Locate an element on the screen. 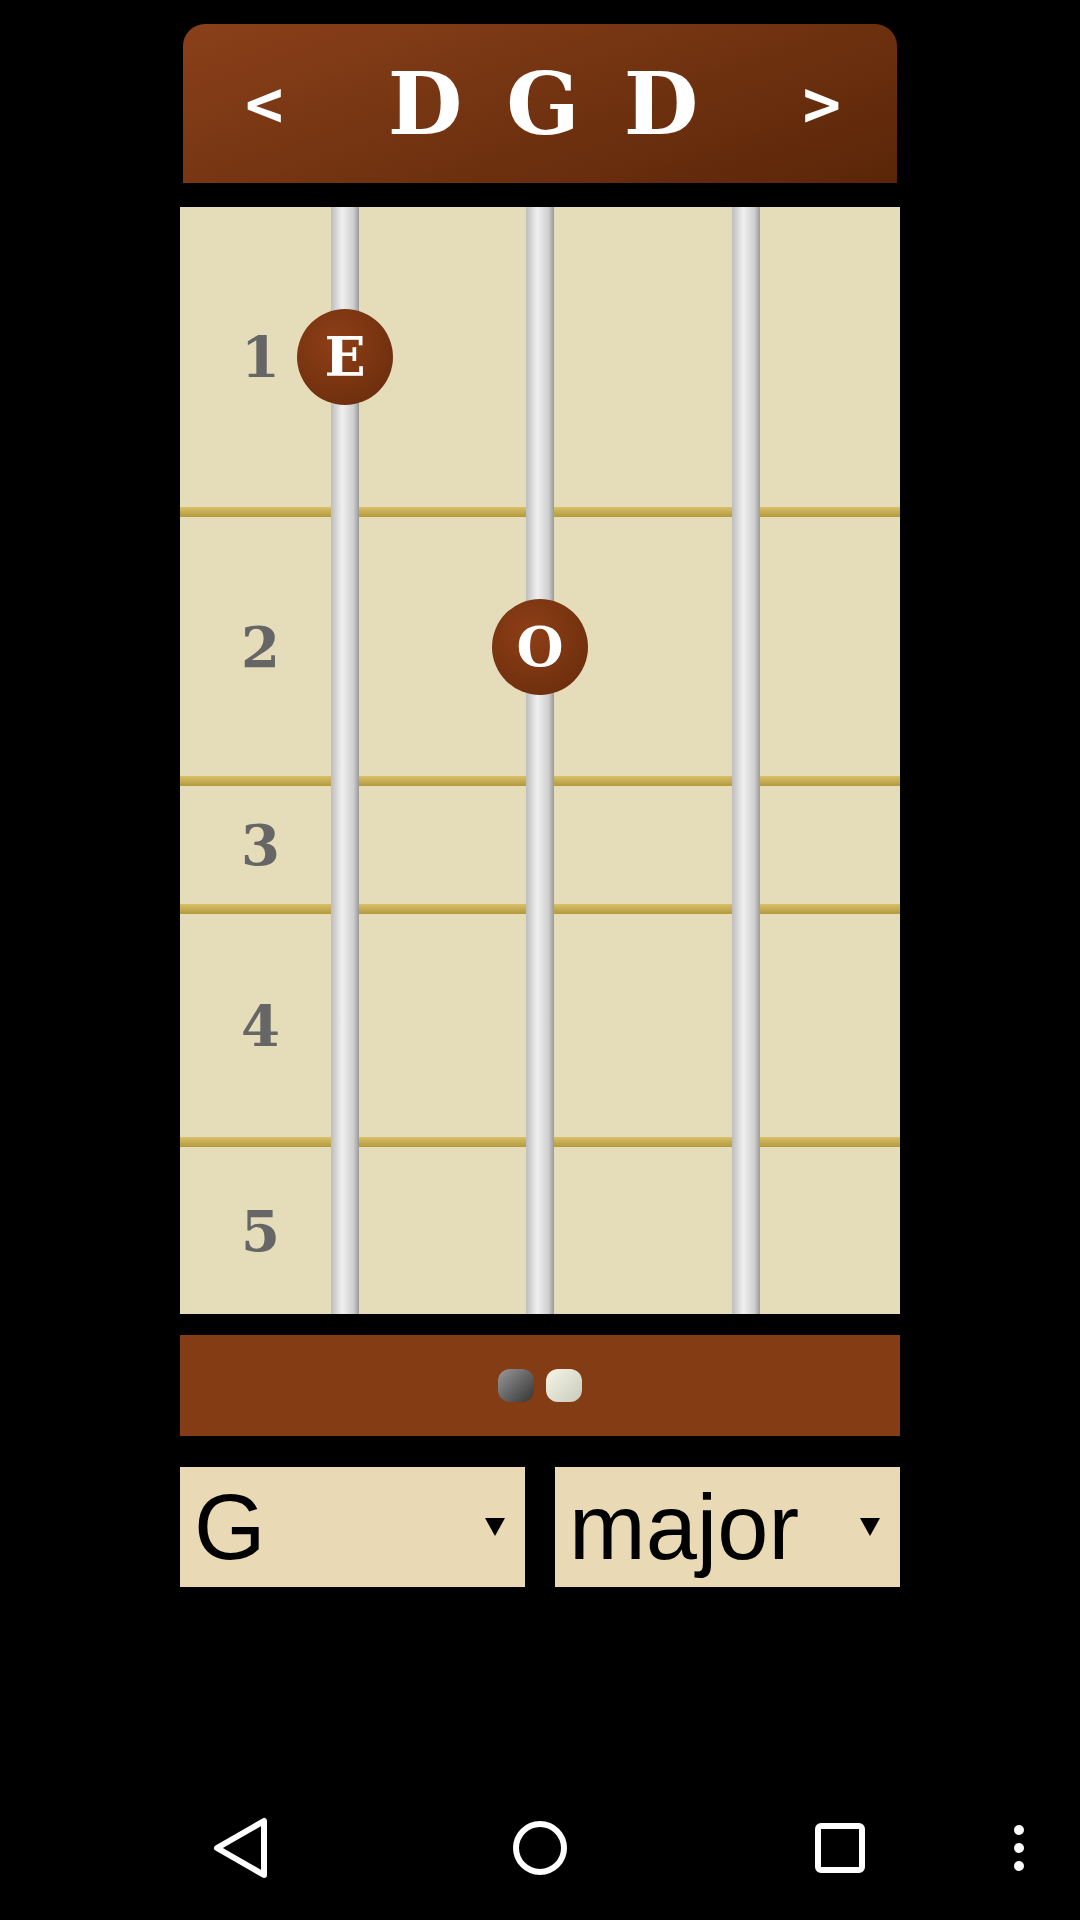 The width and height of the screenshot is (1080, 1920). fret-number: 1 is located at coordinates (260, 357).